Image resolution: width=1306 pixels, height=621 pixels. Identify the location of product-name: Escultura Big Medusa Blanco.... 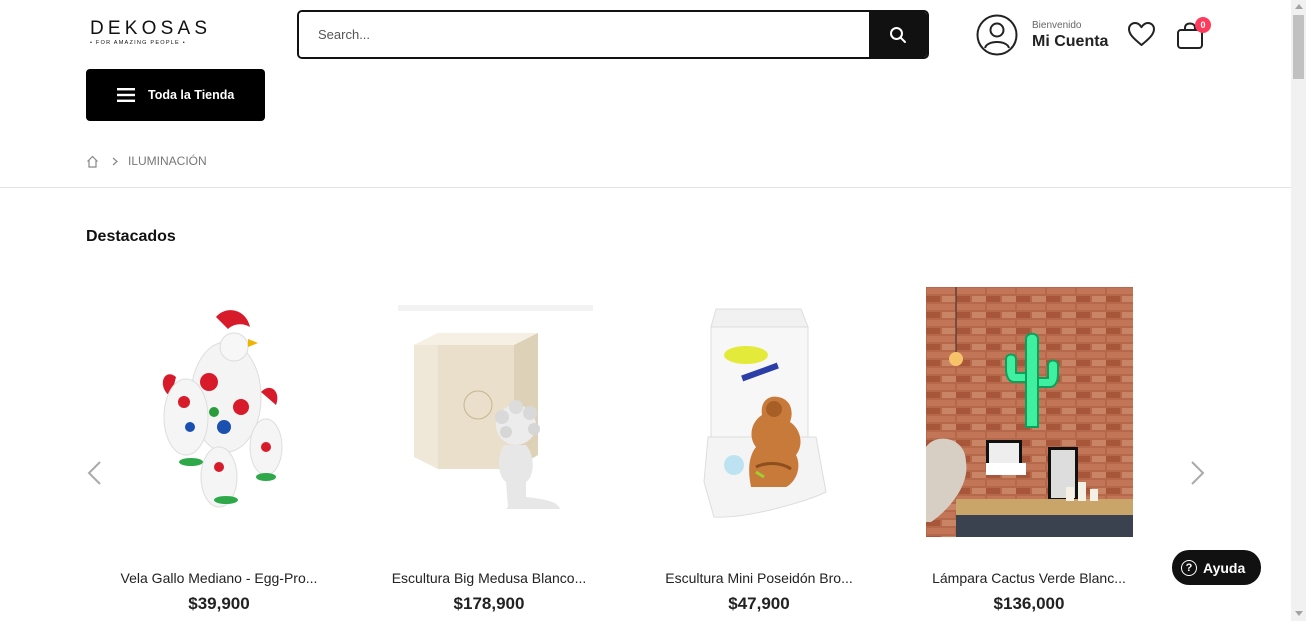
(489, 578).